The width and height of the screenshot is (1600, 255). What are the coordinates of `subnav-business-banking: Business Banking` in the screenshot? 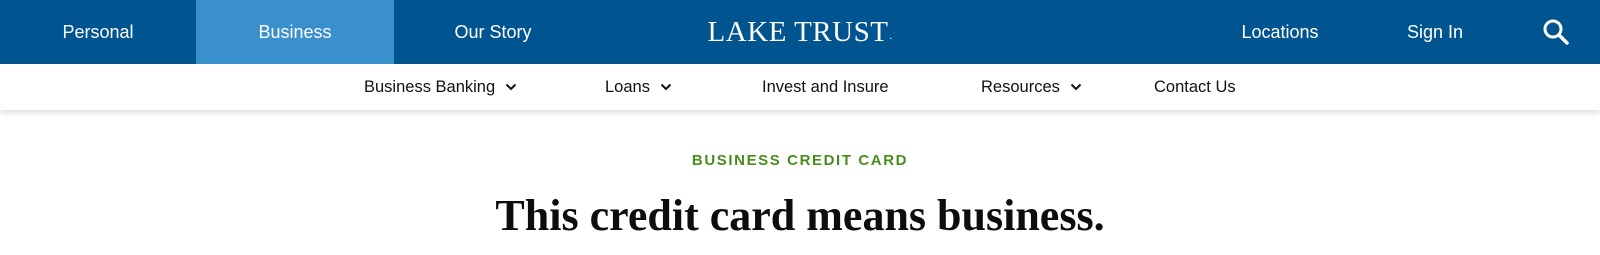 It's located at (440, 87).